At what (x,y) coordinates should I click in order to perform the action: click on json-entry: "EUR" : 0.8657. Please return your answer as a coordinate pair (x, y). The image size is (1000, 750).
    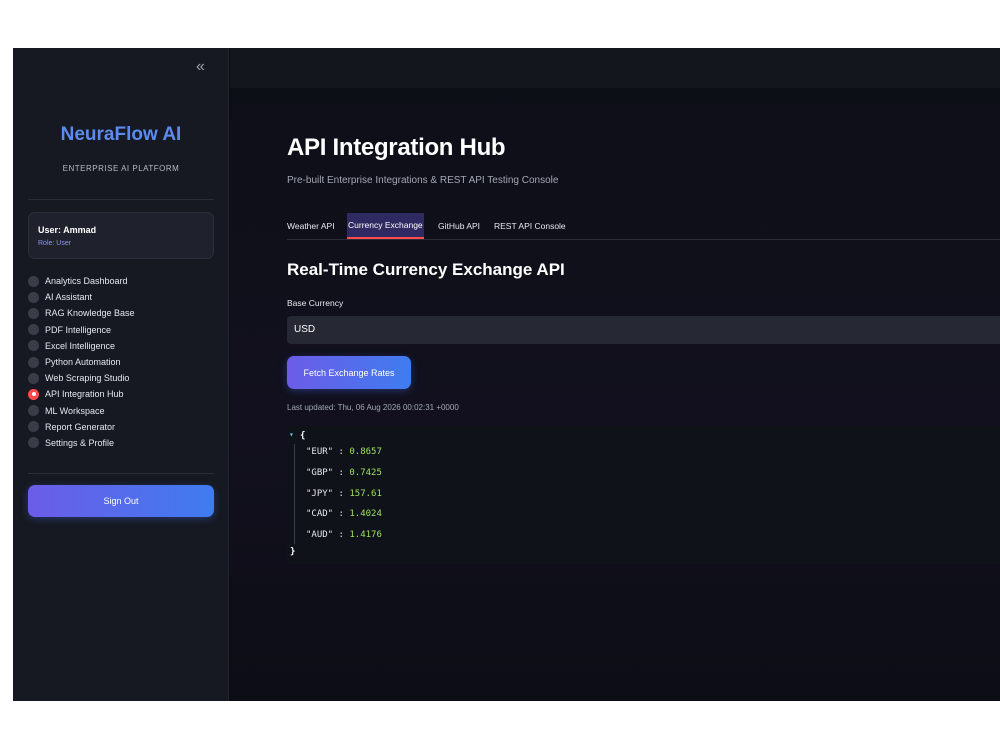
    Looking at the image, I should click on (344, 453).